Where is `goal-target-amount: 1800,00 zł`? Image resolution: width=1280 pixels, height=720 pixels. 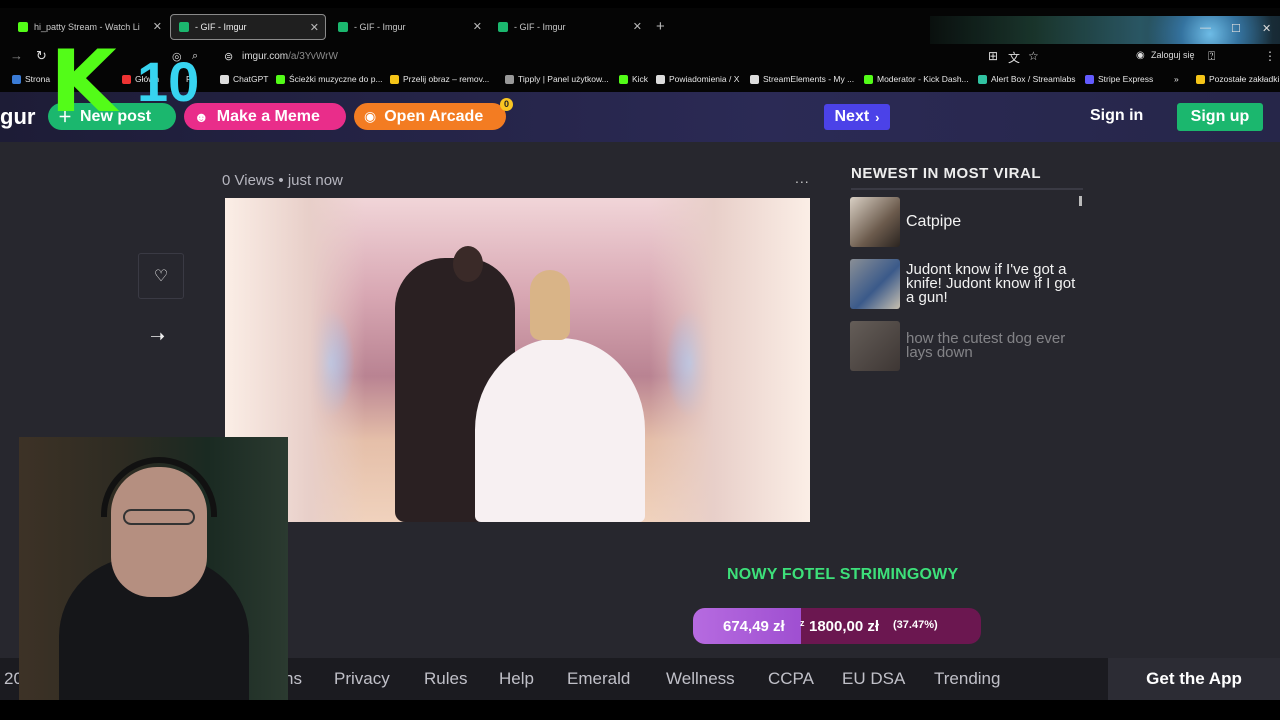 goal-target-amount: 1800,00 zł is located at coordinates (844, 626).